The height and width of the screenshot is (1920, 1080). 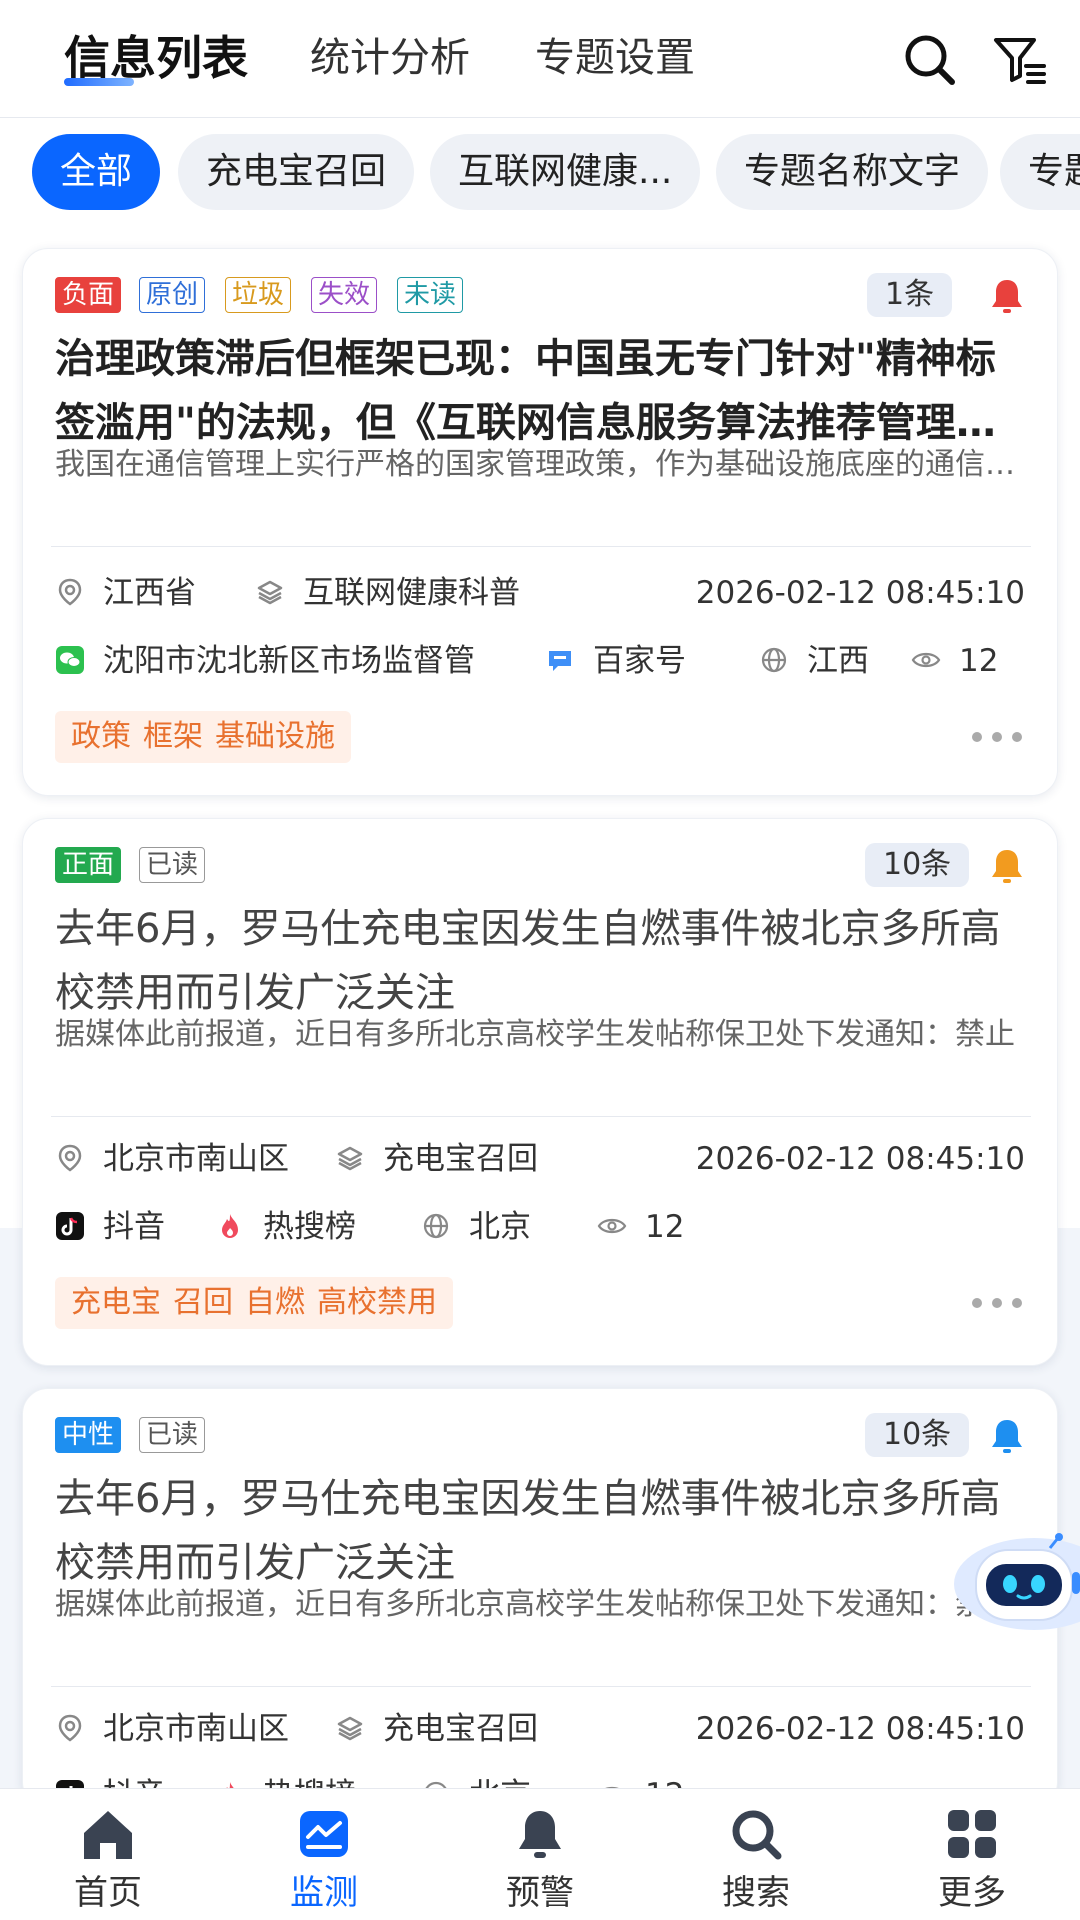 What do you see at coordinates (203, 1302) in the screenshot?
I see `keyword: 召回` at bounding box center [203, 1302].